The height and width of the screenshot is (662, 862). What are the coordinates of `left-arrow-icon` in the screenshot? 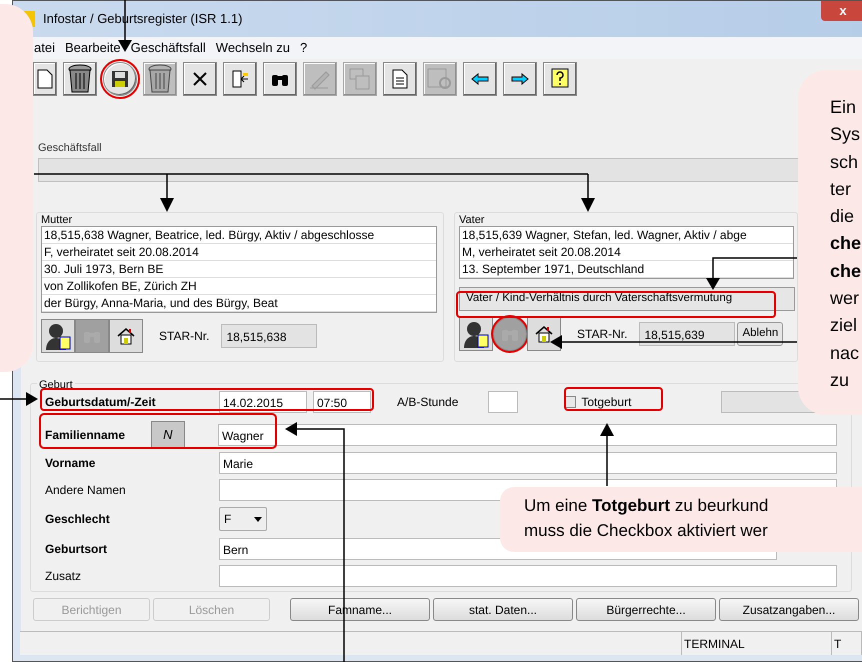 It's located at (480, 79).